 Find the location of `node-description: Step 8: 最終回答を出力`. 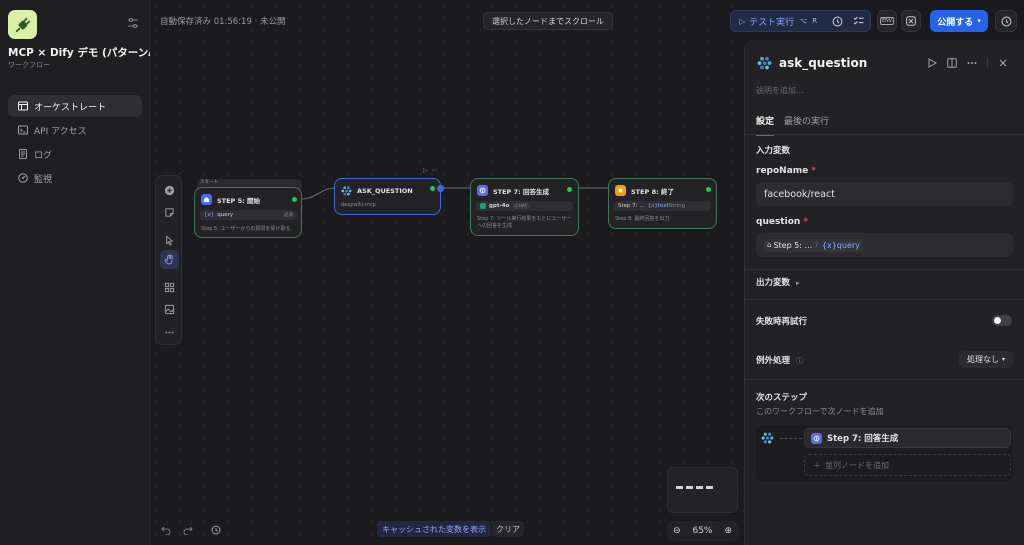

node-description: Step 8: 最終回答を出力 is located at coordinates (642, 219).